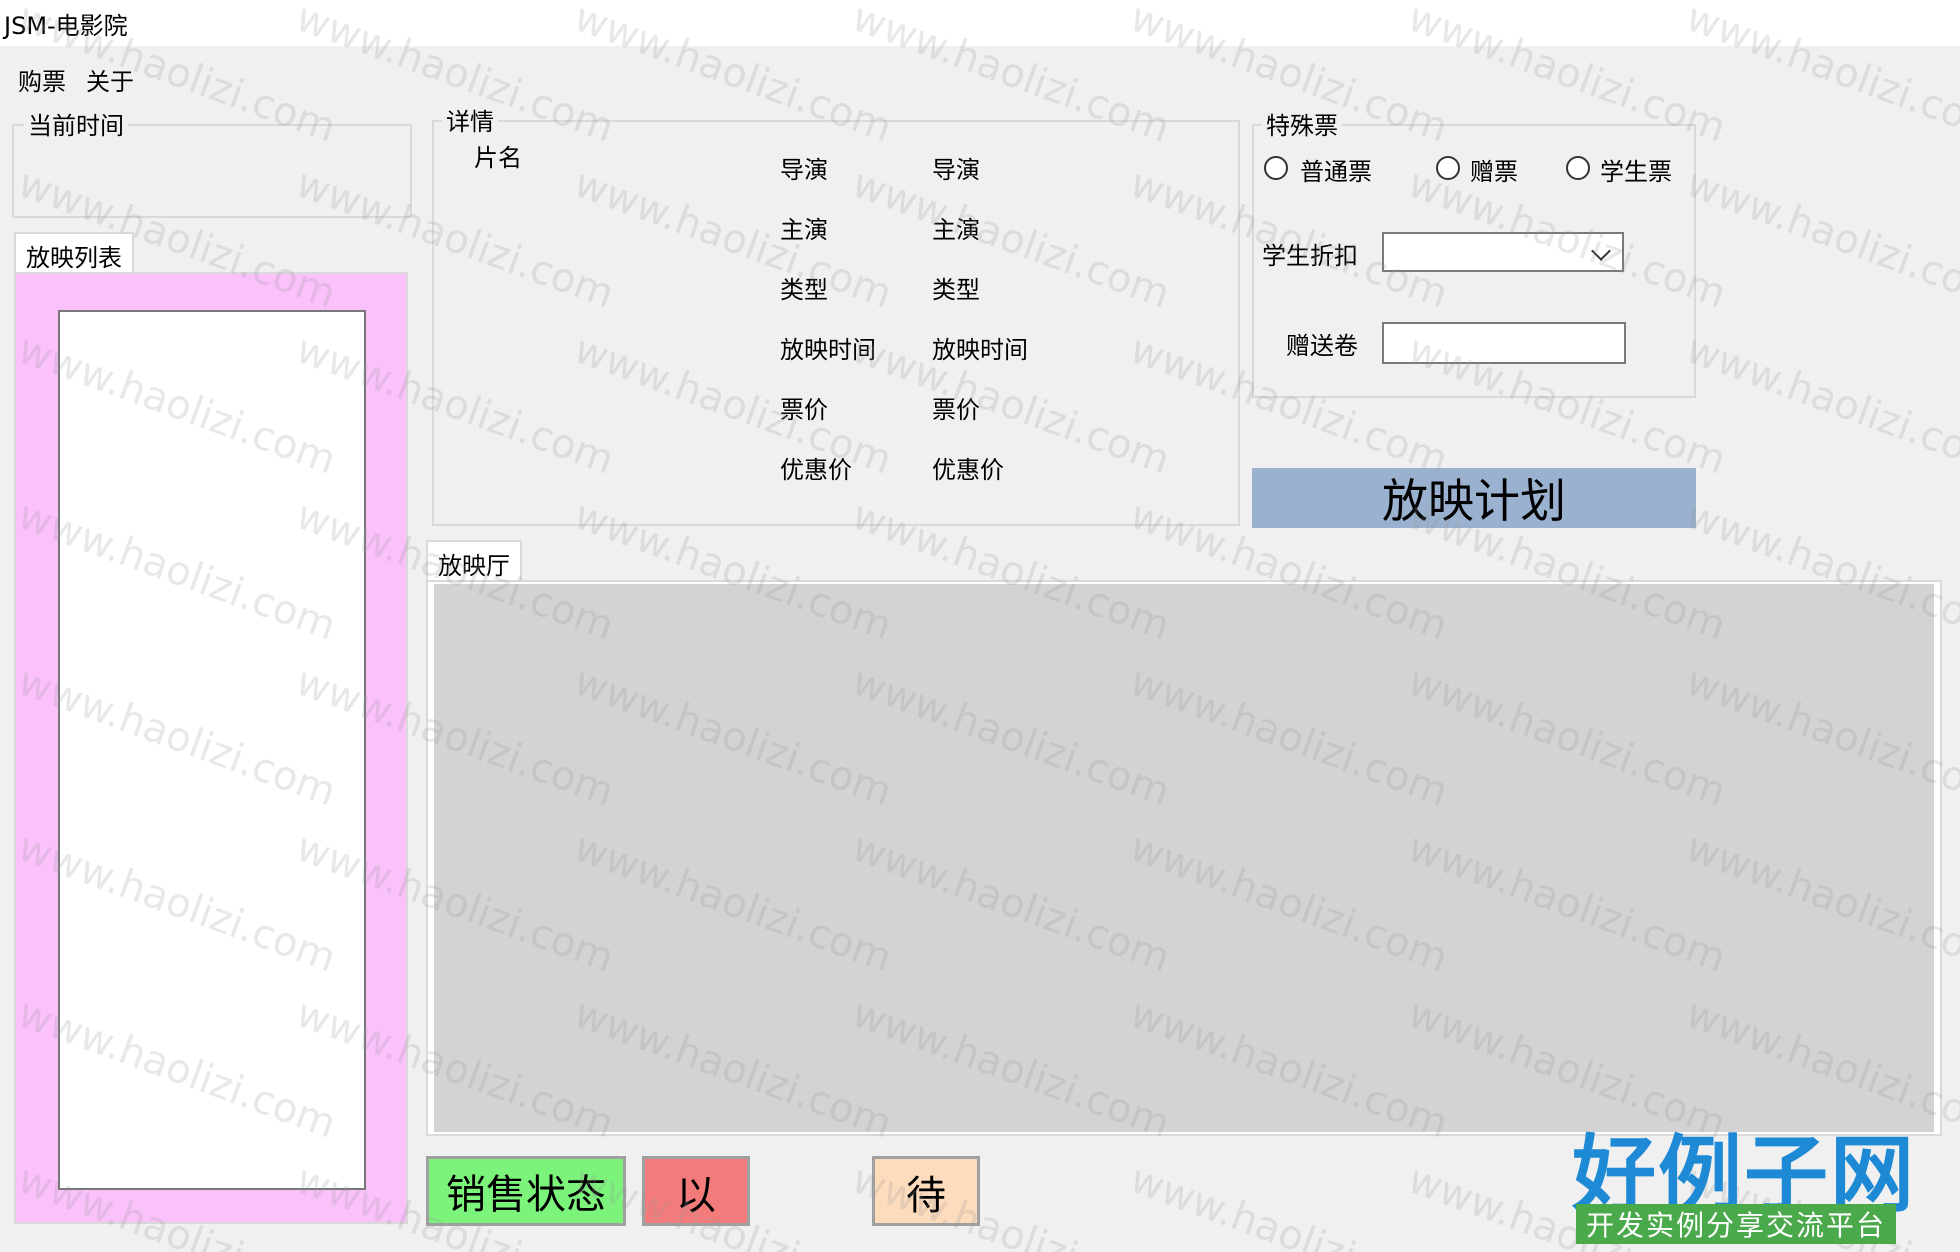 This screenshot has width=1960, height=1252. What do you see at coordinates (1448, 168) in the screenshot?
I see `gift-ticket-radio` at bounding box center [1448, 168].